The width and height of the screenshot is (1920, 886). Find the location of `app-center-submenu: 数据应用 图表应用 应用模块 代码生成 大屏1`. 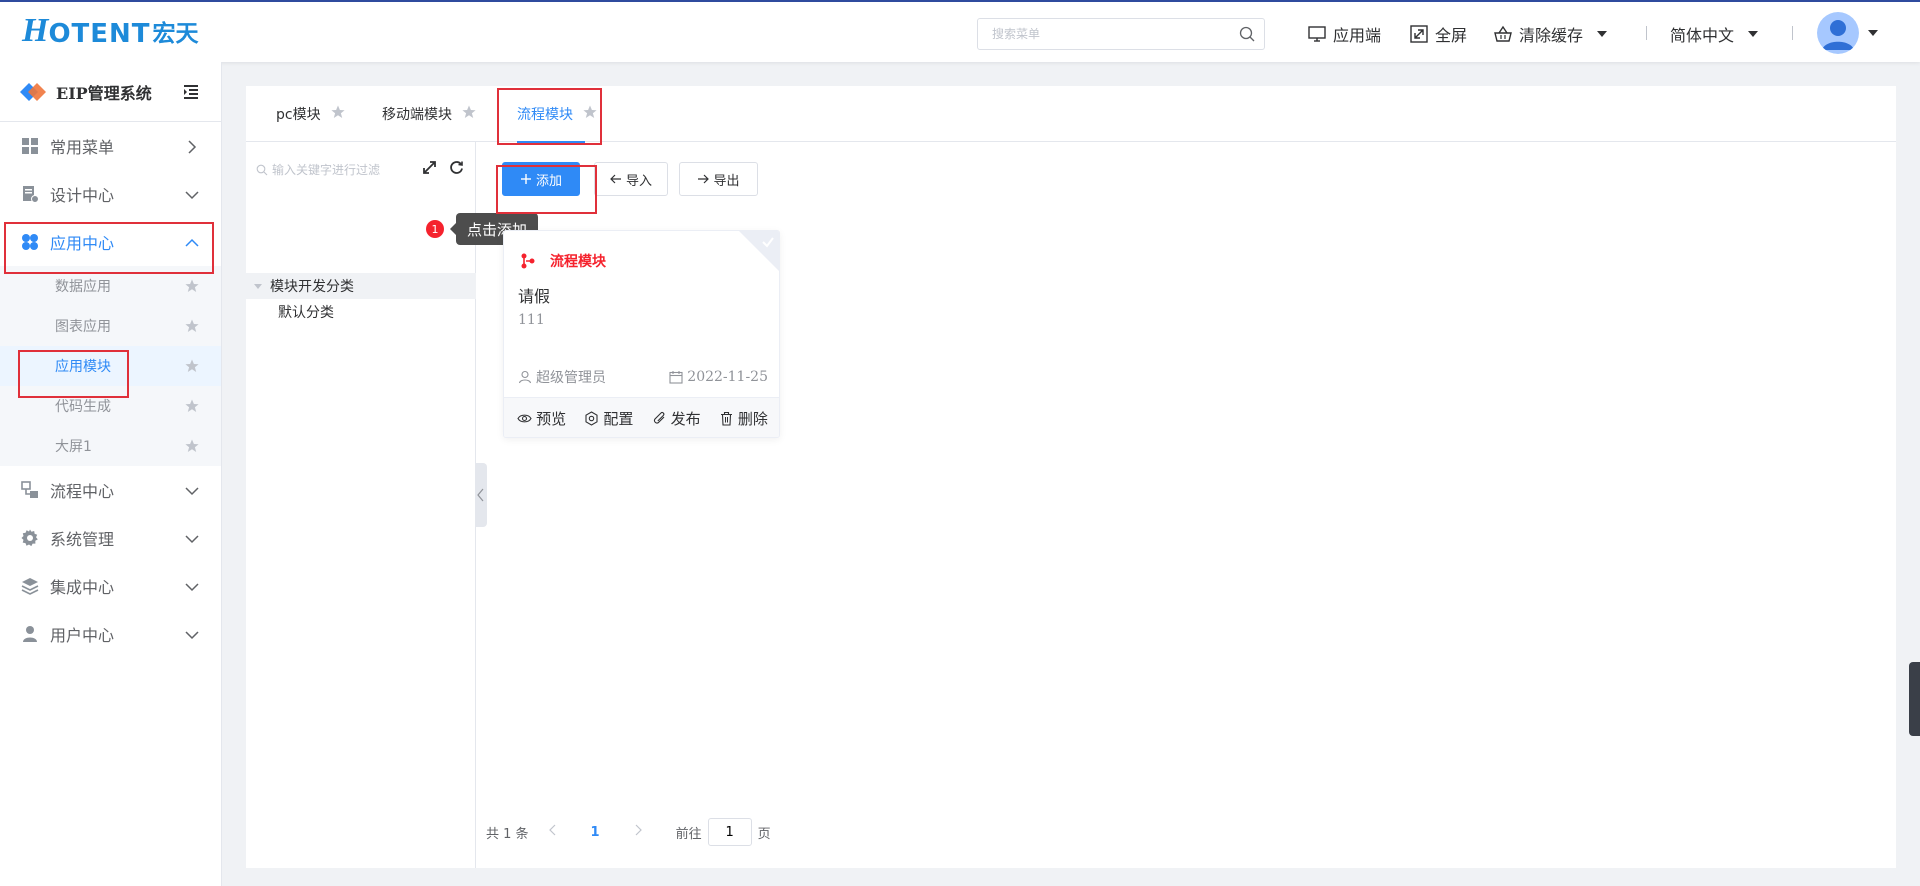

app-center-submenu: 数据应用 图表应用 应用模块 代码生成 大屏1 is located at coordinates (110, 366).